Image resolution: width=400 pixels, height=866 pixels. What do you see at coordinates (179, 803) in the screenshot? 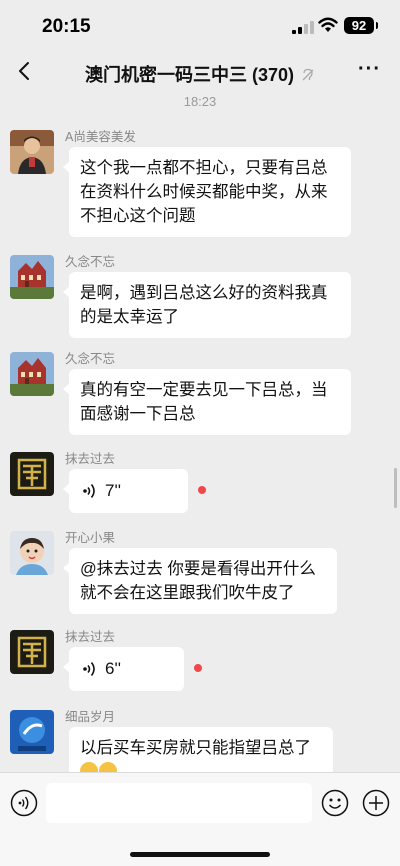
I see `message-input` at bounding box center [179, 803].